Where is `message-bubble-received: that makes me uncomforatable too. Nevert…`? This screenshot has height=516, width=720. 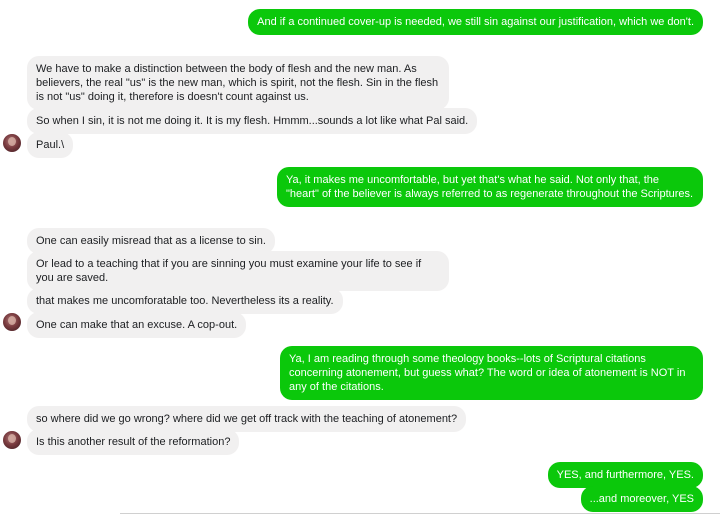 message-bubble-received: that makes me uncomforatable too. Nevert… is located at coordinates (185, 301).